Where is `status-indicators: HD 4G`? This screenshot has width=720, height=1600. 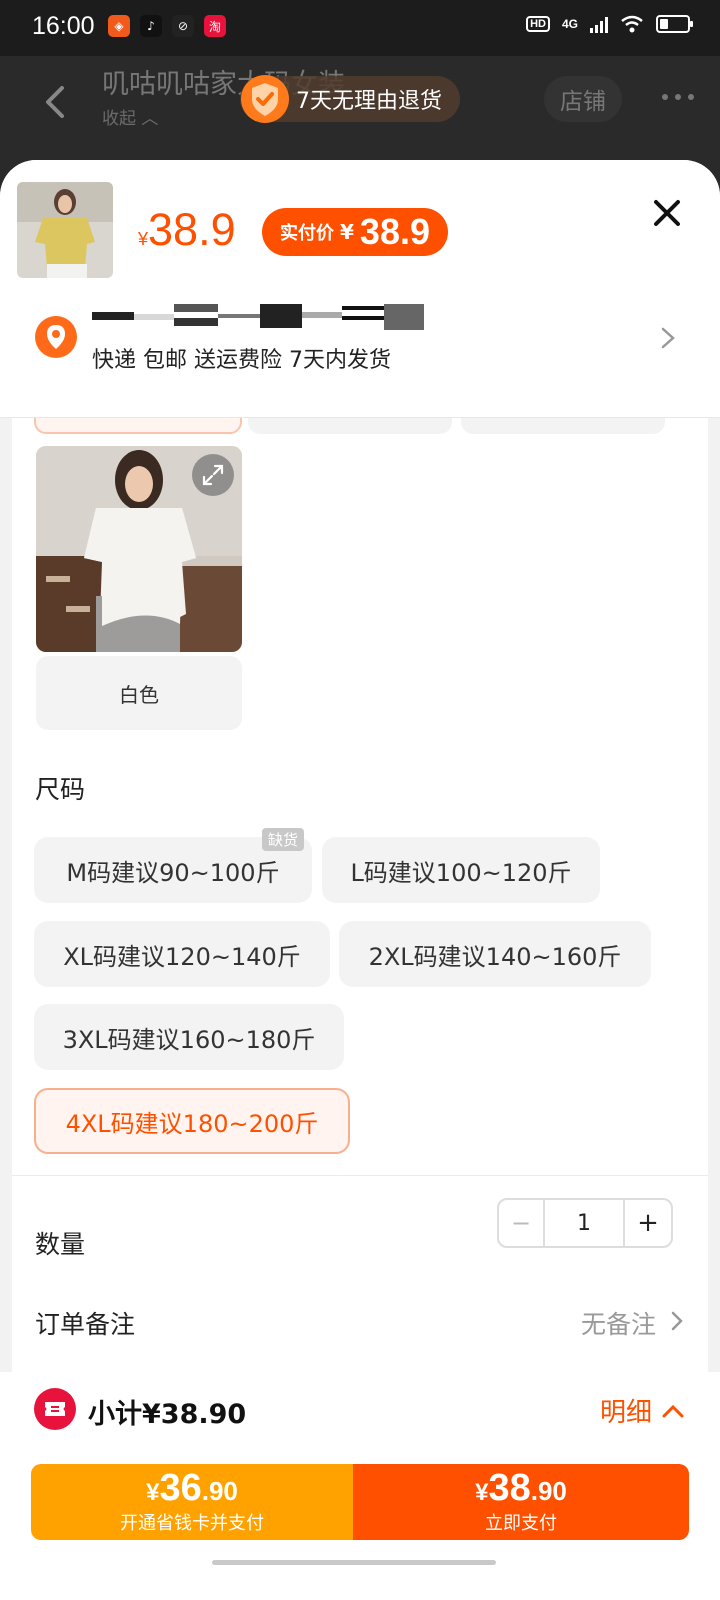
status-indicators: HD 4G is located at coordinates (609, 24).